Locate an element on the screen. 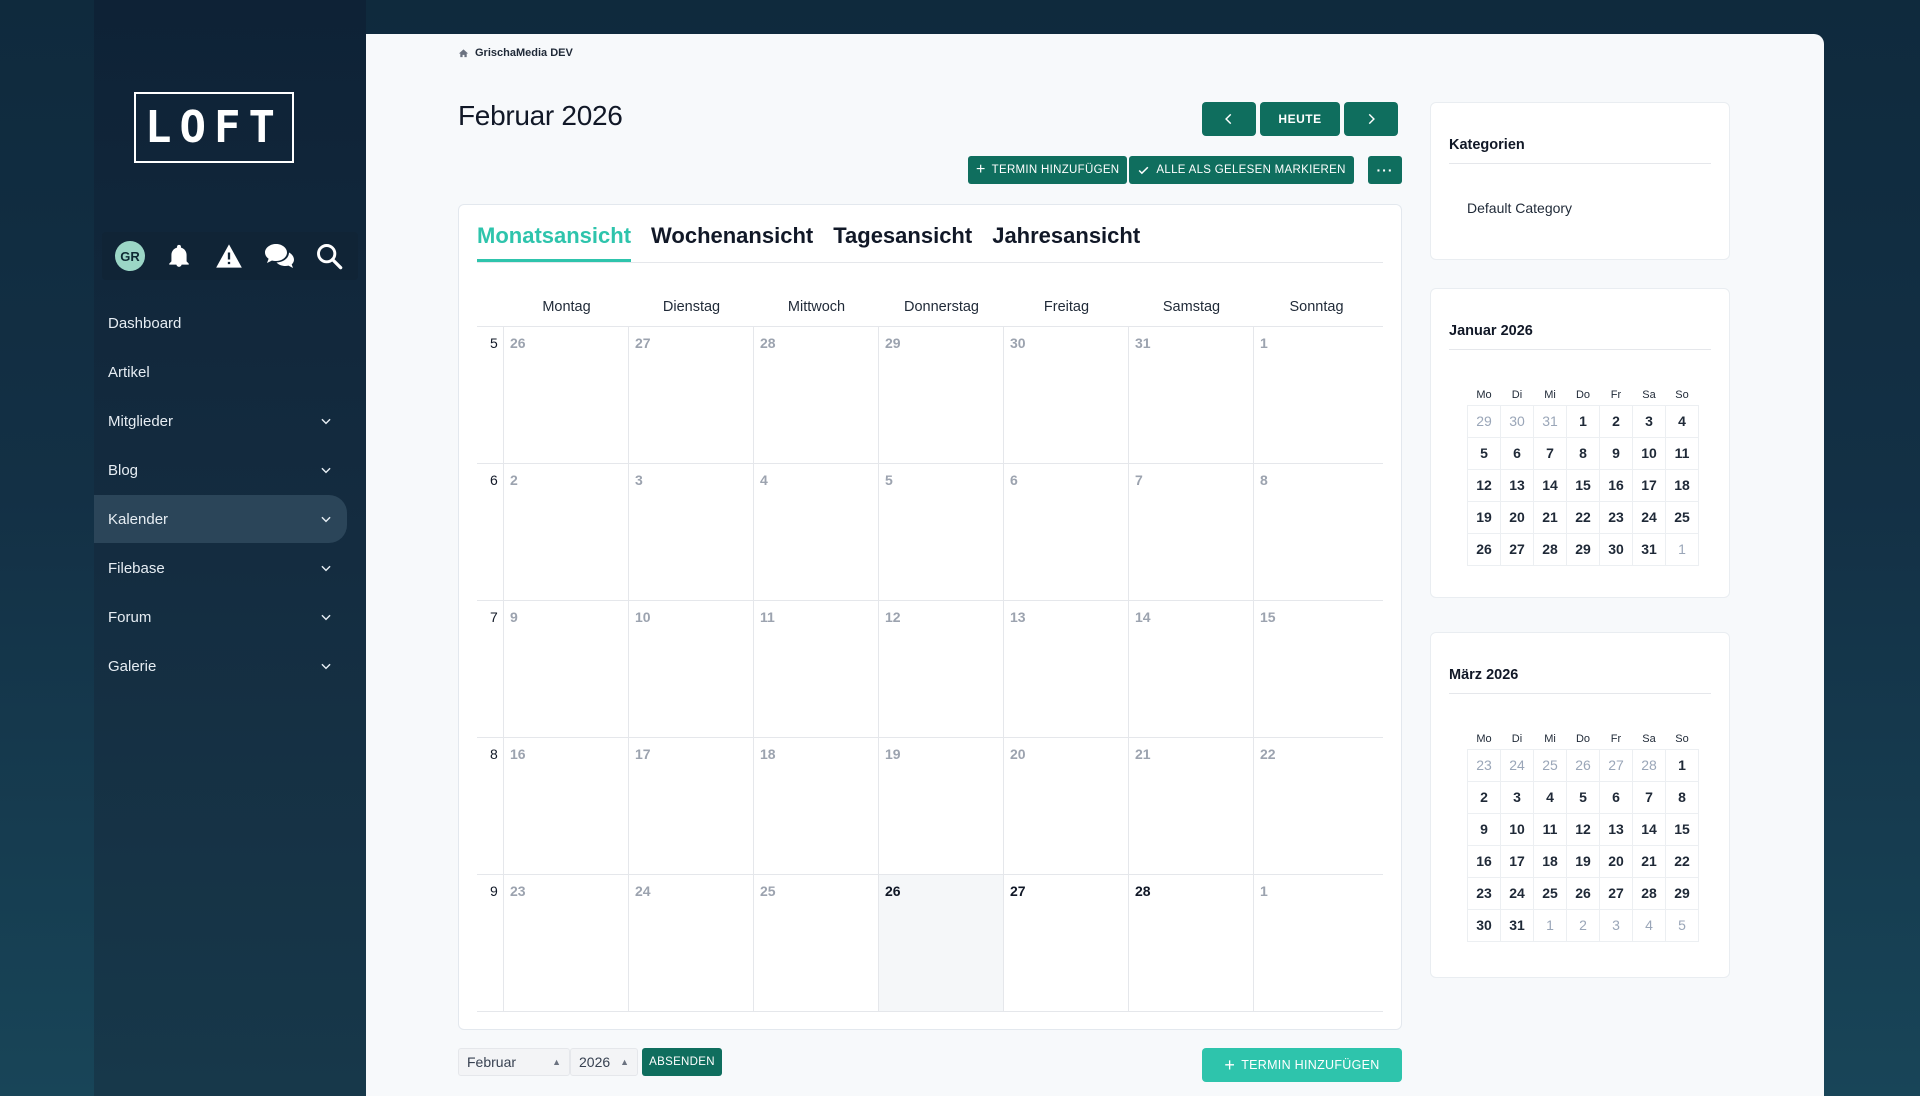  day-number: 30 is located at coordinates (1018, 343).